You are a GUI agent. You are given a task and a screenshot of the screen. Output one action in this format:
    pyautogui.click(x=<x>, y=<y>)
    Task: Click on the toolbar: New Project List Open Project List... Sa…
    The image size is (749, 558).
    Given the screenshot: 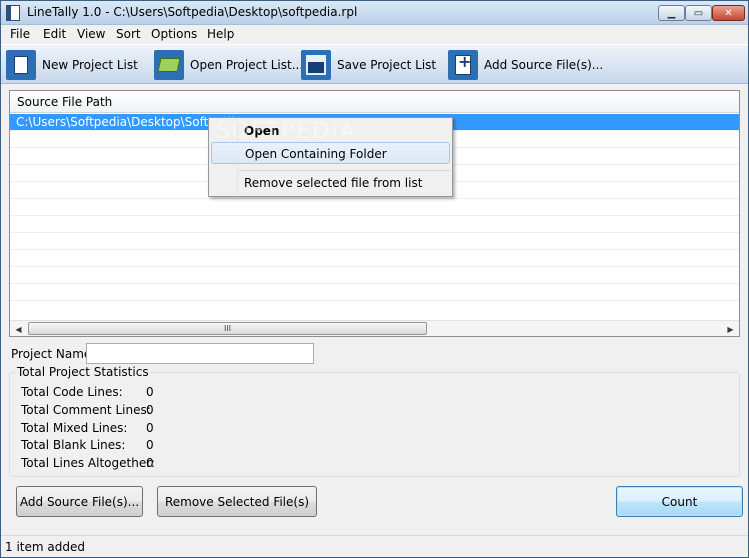 What is the action you would take?
    pyautogui.click(x=374, y=64)
    